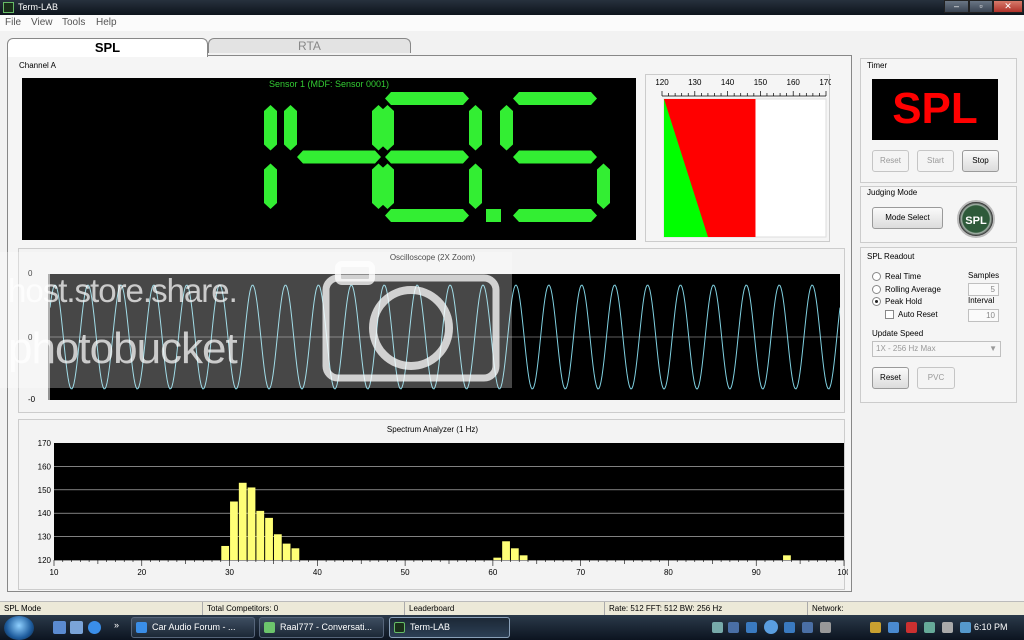  I want to click on media-next-icon, so click(789, 627).